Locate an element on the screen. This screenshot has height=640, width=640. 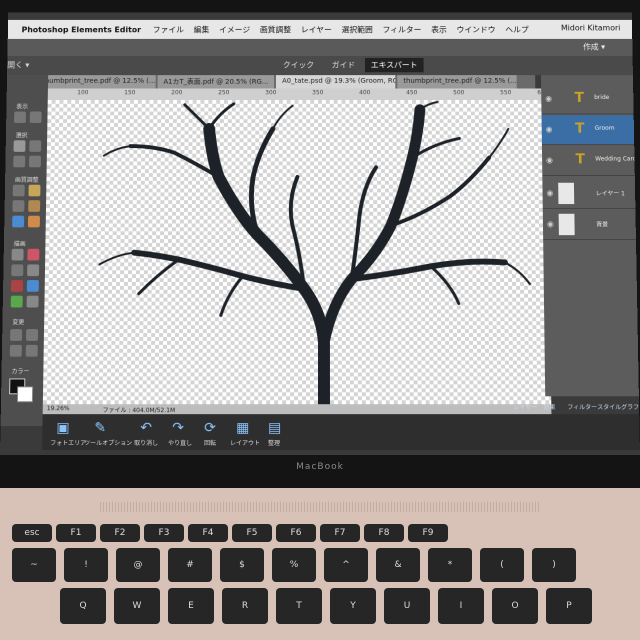
lasso-tool-icon is located at coordinates (19, 161).